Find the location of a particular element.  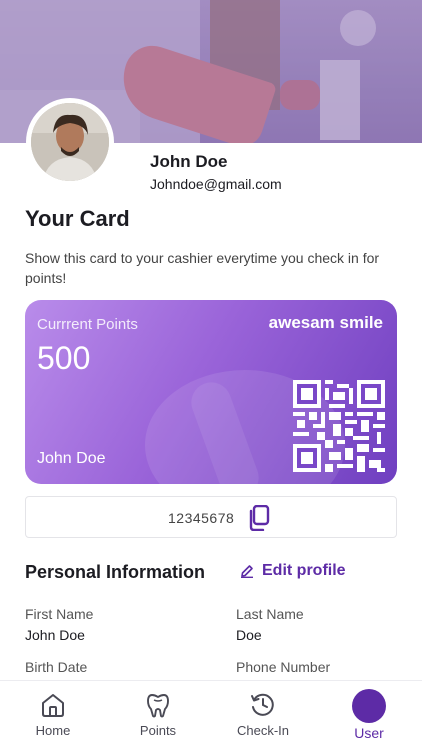

card-number: 12345678 is located at coordinates (201, 518).